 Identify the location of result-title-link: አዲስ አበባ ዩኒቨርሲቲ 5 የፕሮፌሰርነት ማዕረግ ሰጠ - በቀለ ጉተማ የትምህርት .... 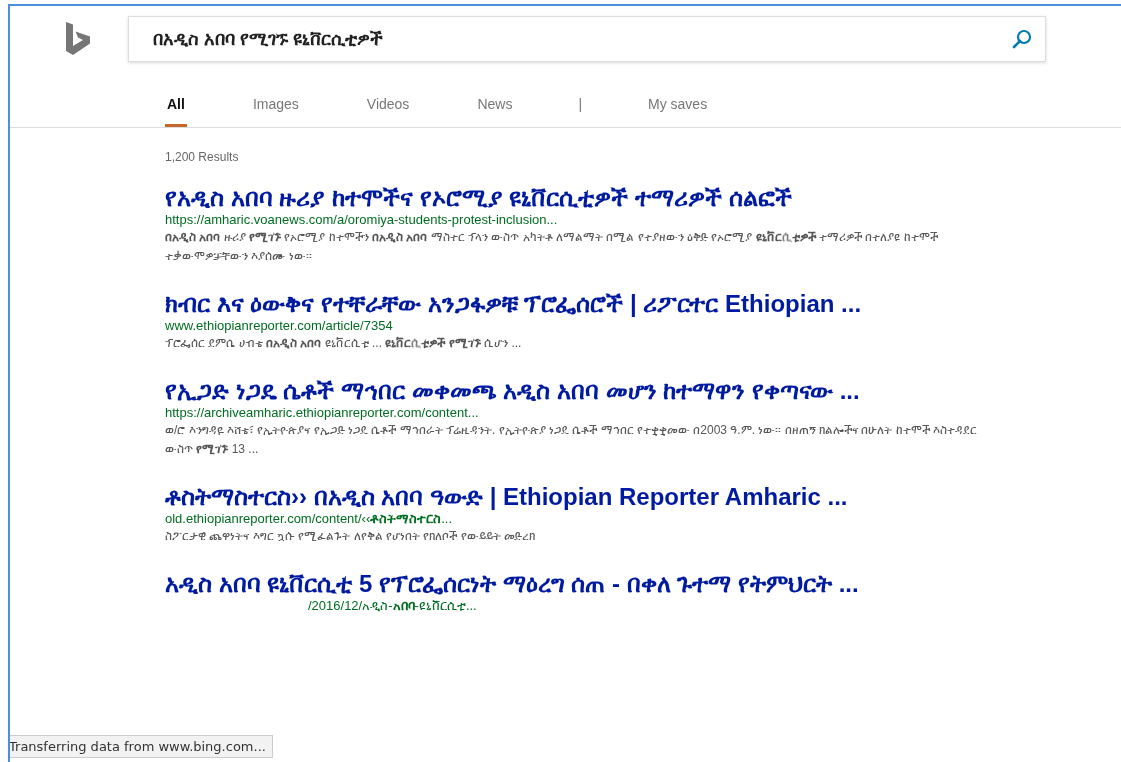
(575, 583).